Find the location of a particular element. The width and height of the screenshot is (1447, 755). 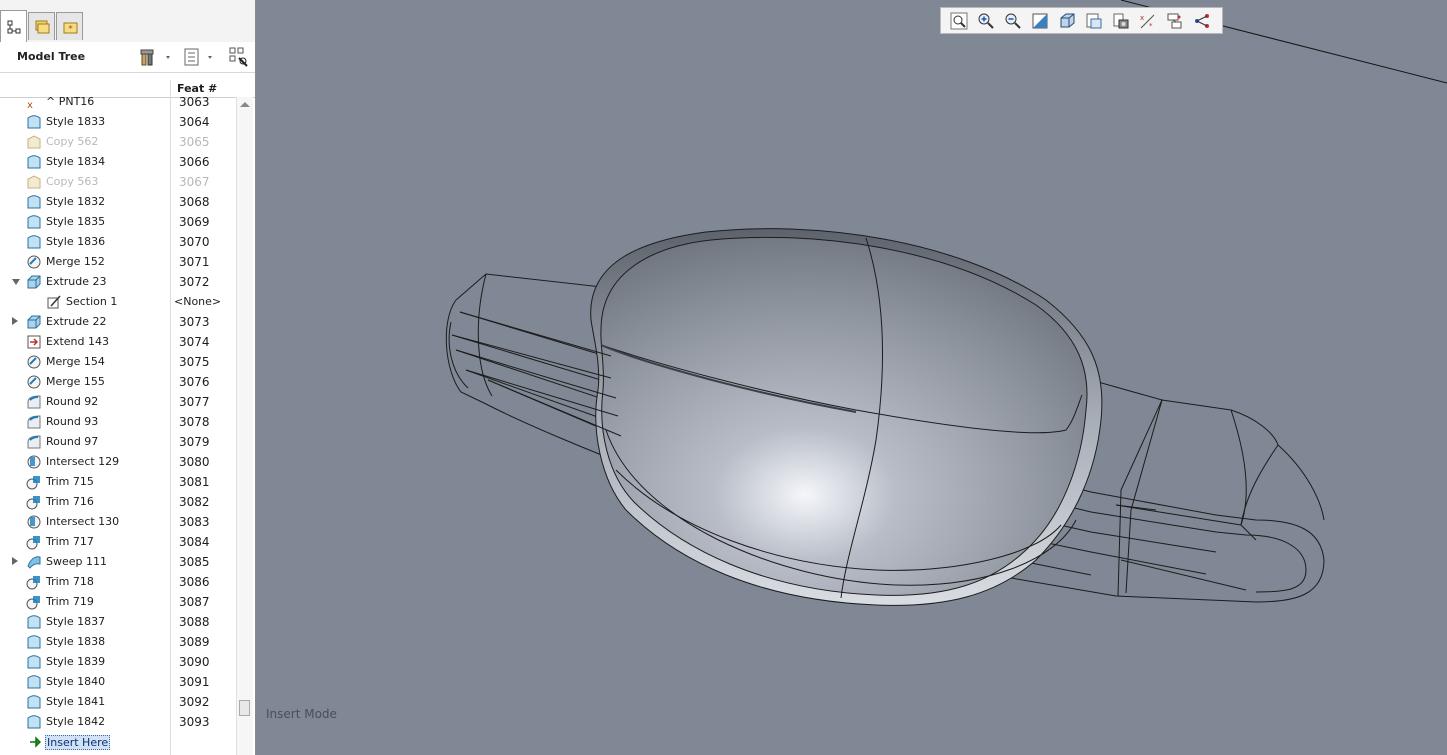

feature-name: Style 1838 is located at coordinates (76, 641).